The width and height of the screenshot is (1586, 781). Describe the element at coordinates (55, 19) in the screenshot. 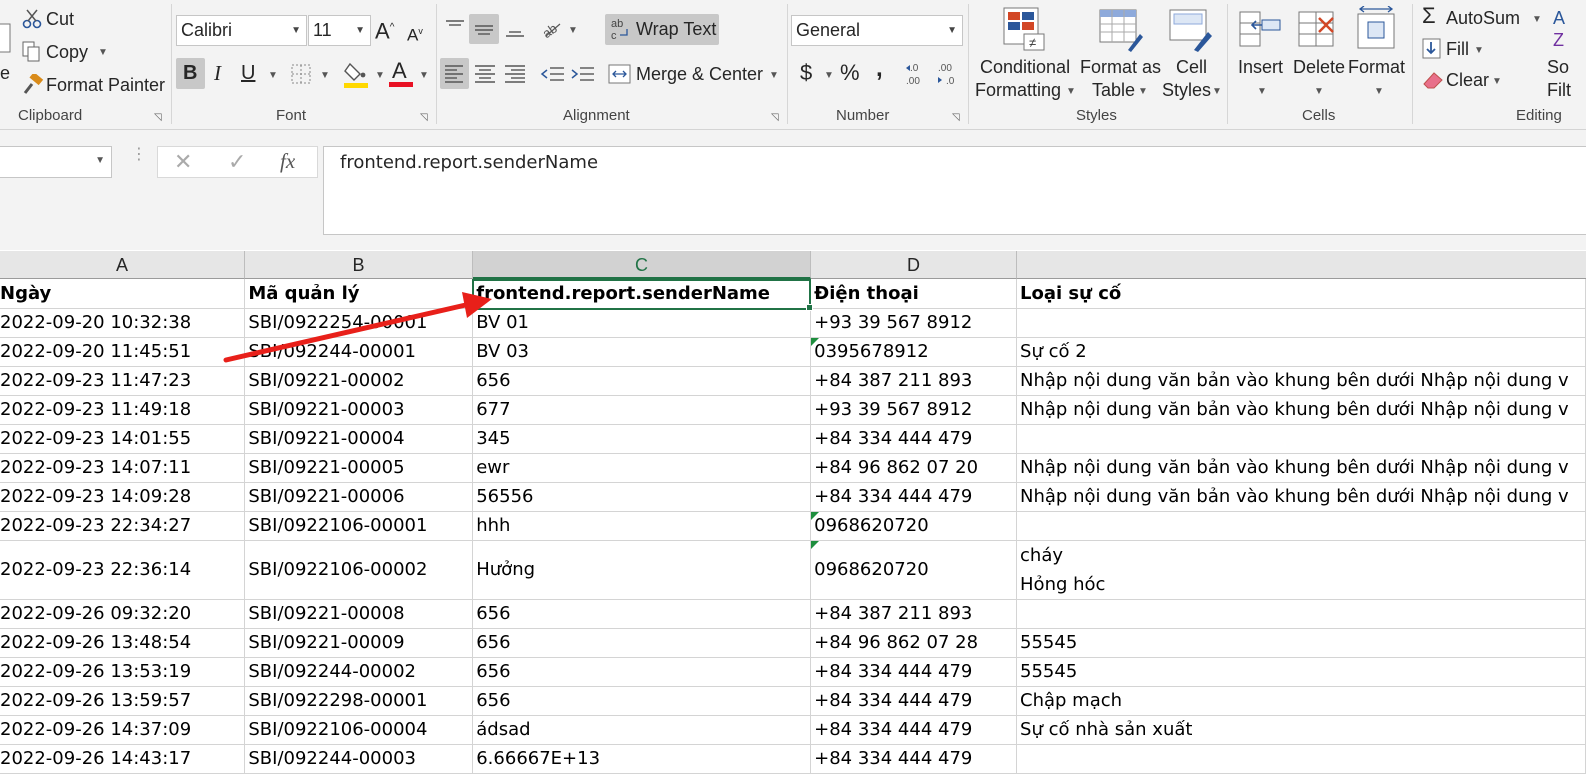

I see `cut-button: Cut` at that location.